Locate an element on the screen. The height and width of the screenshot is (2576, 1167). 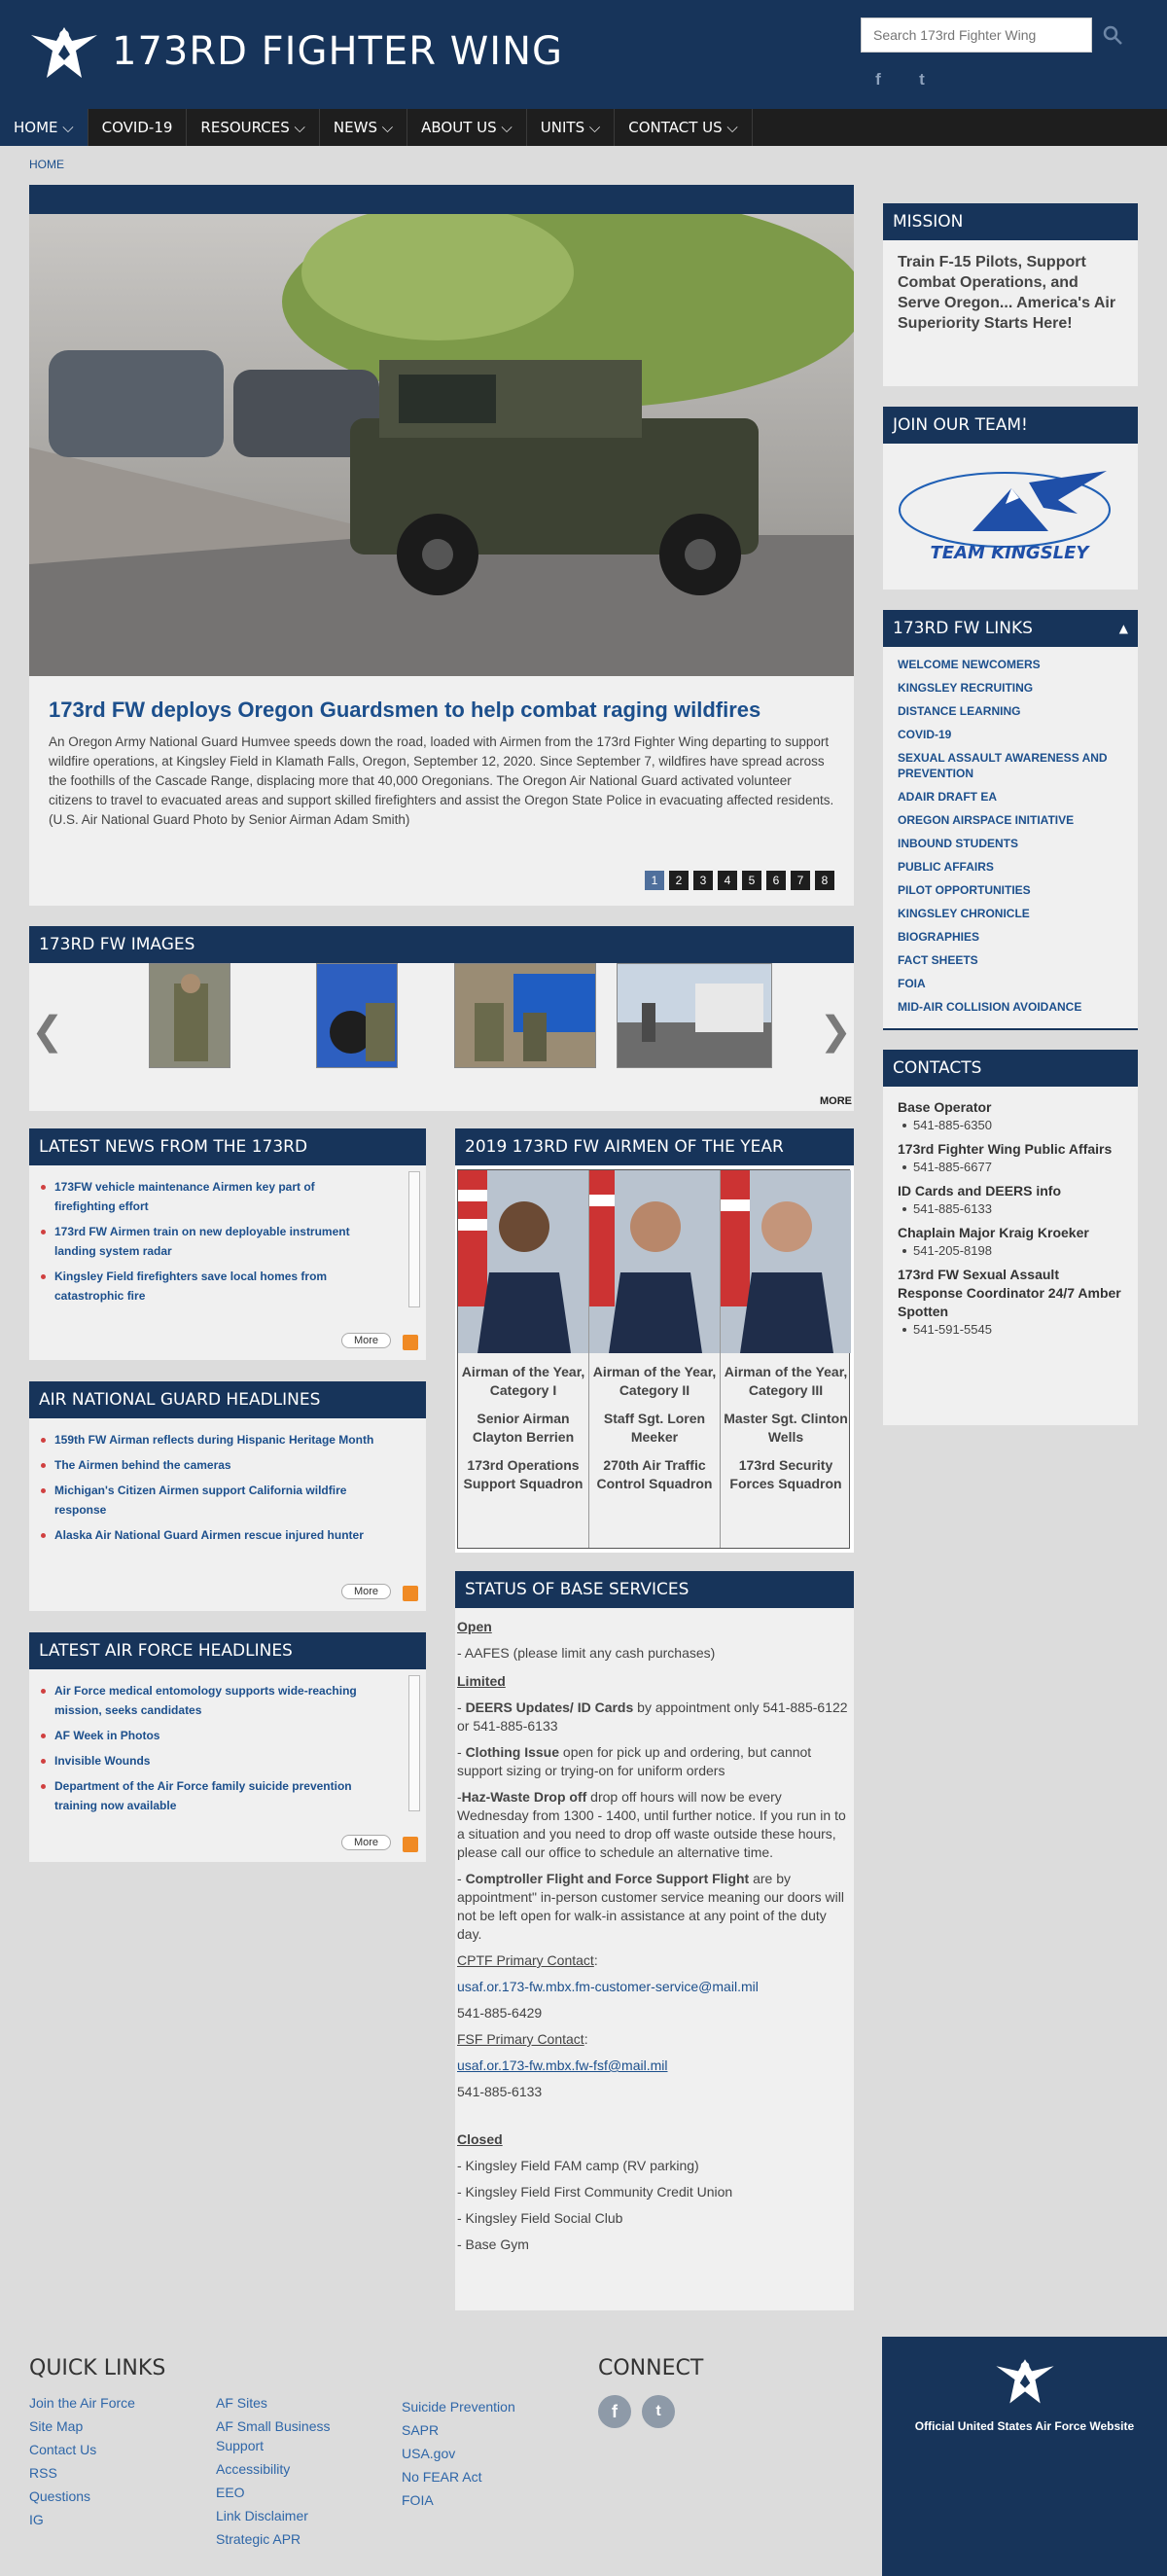
page-2-button: 2 is located at coordinates (679, 880).